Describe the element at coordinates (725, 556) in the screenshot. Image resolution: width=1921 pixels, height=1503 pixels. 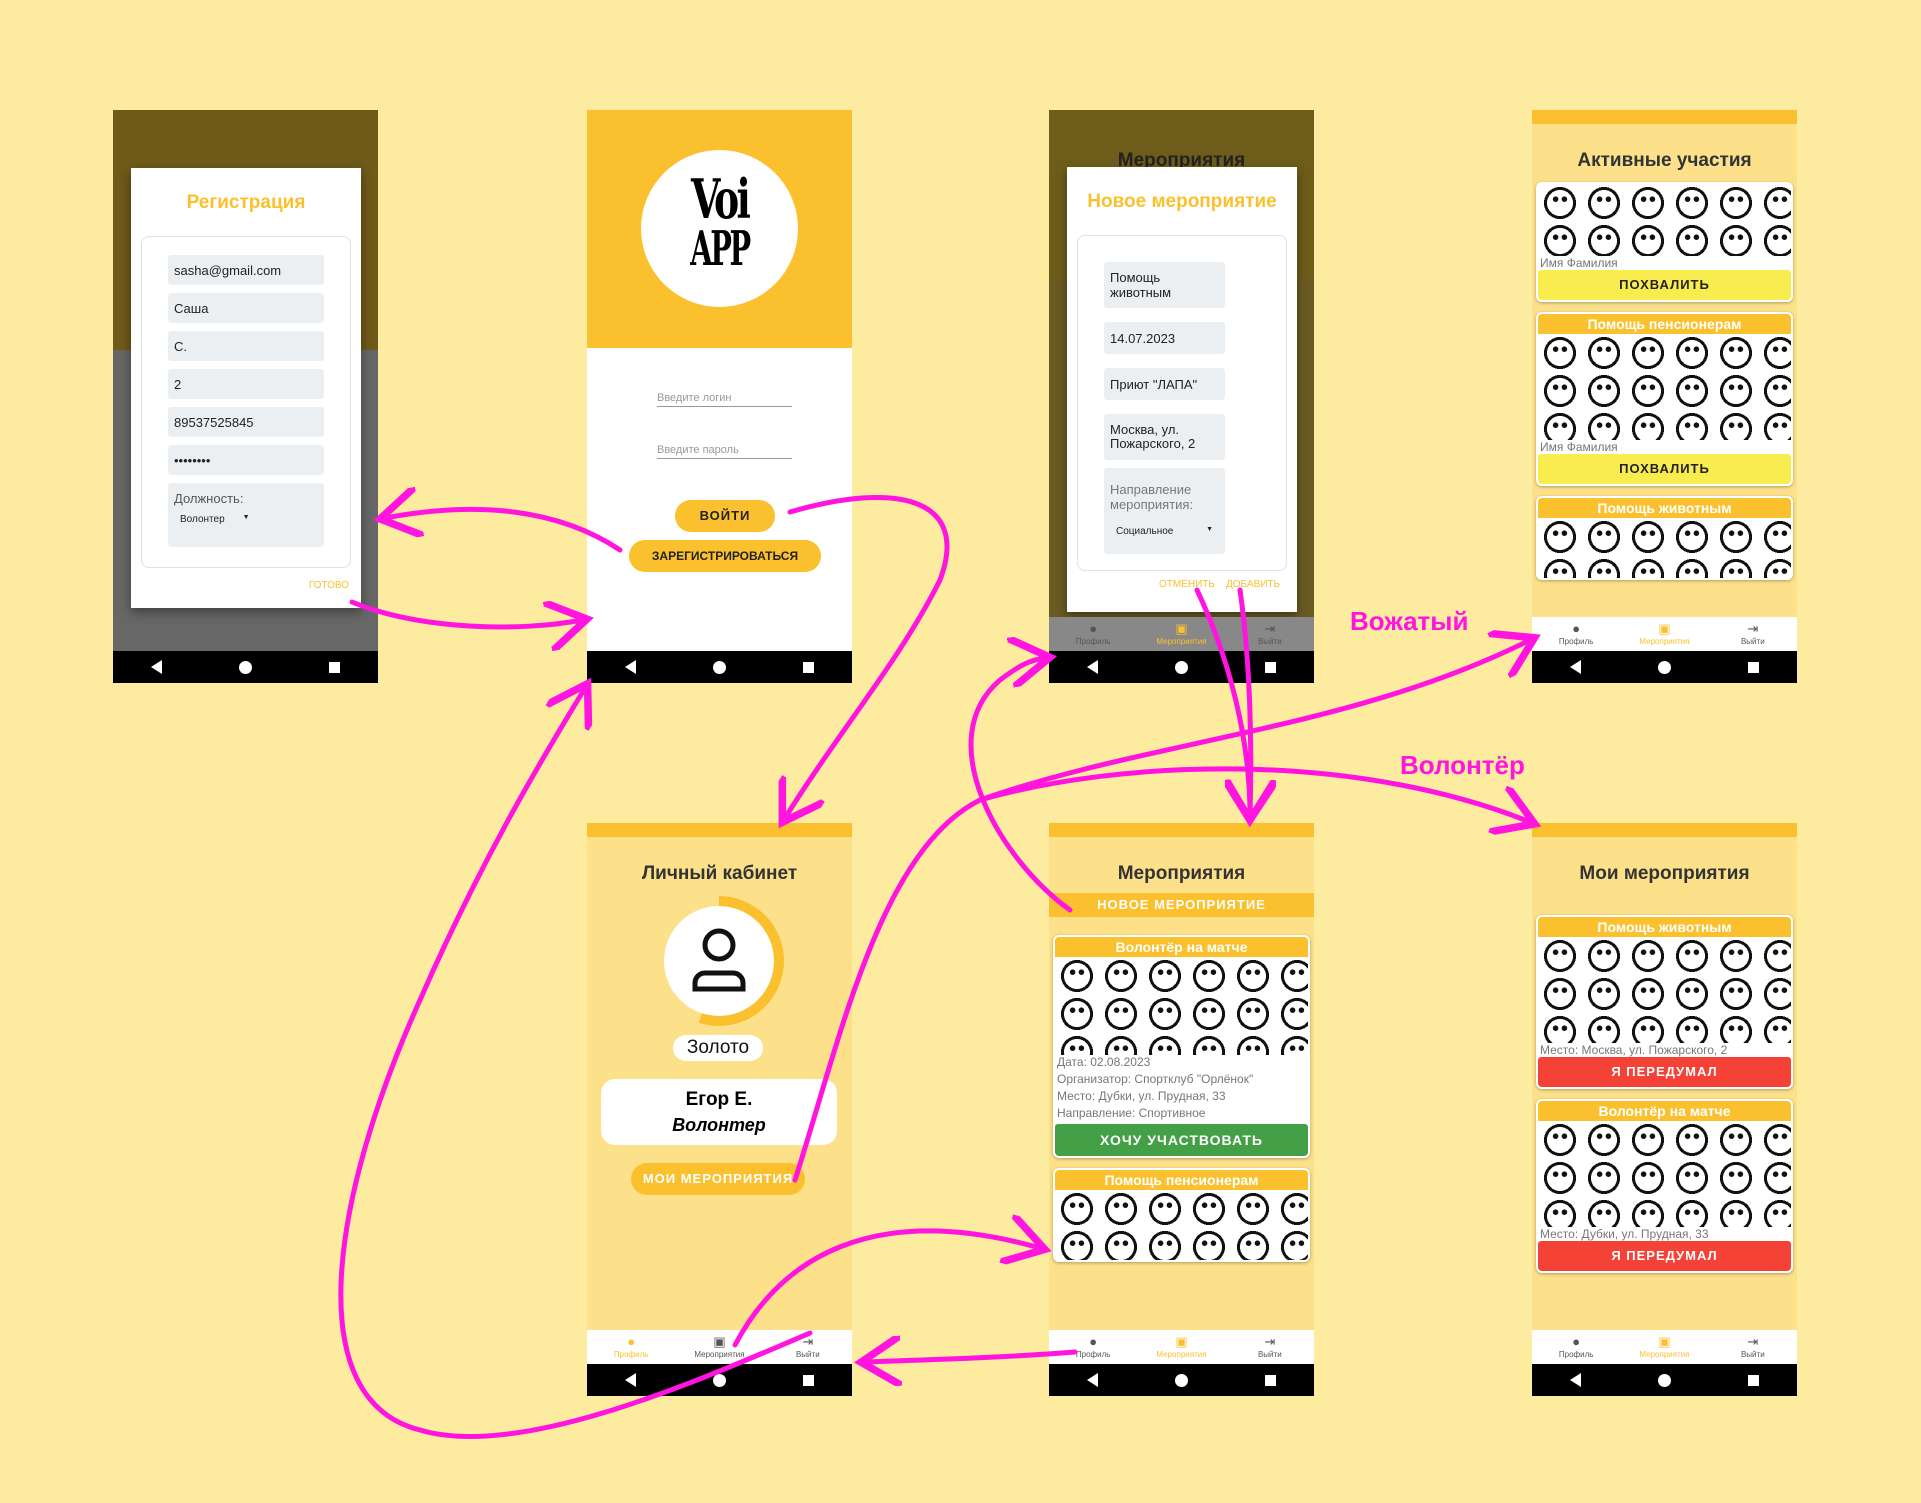
I see `register-button: ЗАРЕГИСТРИРОВАТЬСЯ` at that location.